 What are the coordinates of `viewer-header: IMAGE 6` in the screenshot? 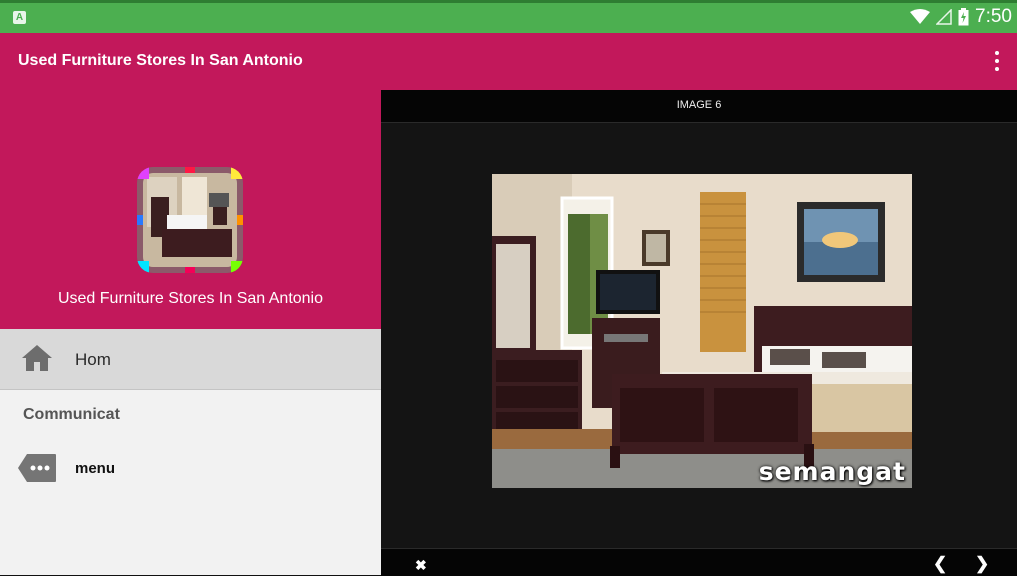 It's located at (699, 106).